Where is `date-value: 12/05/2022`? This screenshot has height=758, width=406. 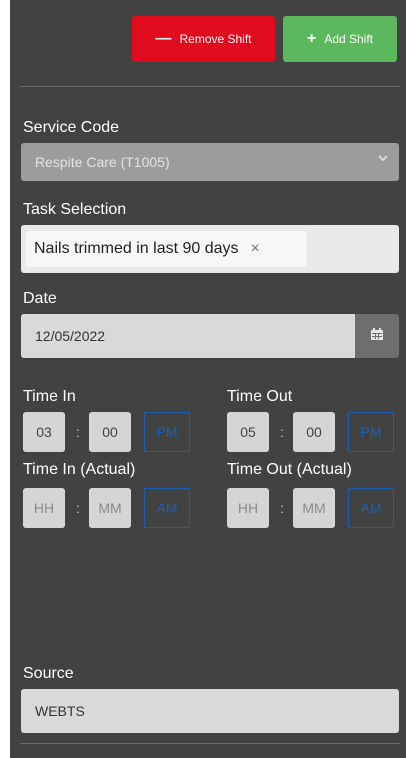
date-value: 12/05/2022 is located at coordinates (70, 336).